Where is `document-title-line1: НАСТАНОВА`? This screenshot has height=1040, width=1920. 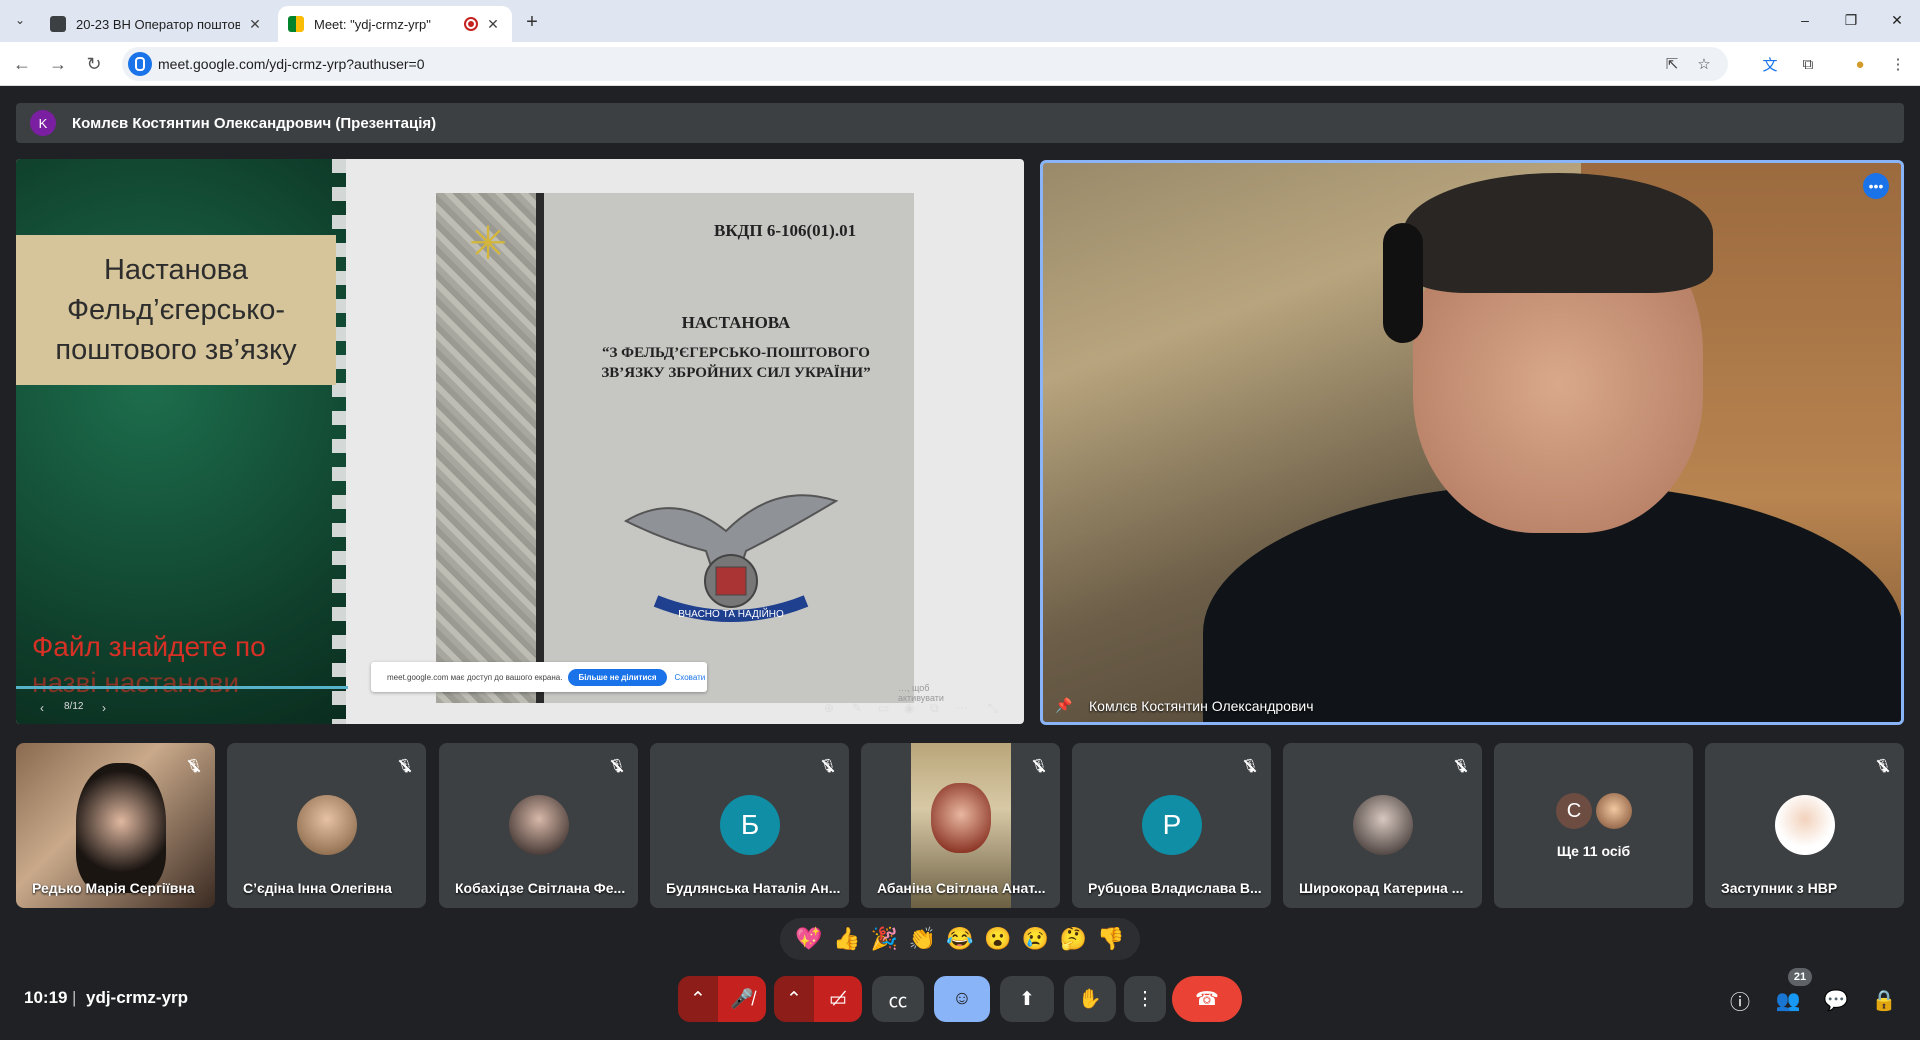
document-title-line1: НАСТАНОВА is located at coordinates (736, 322).